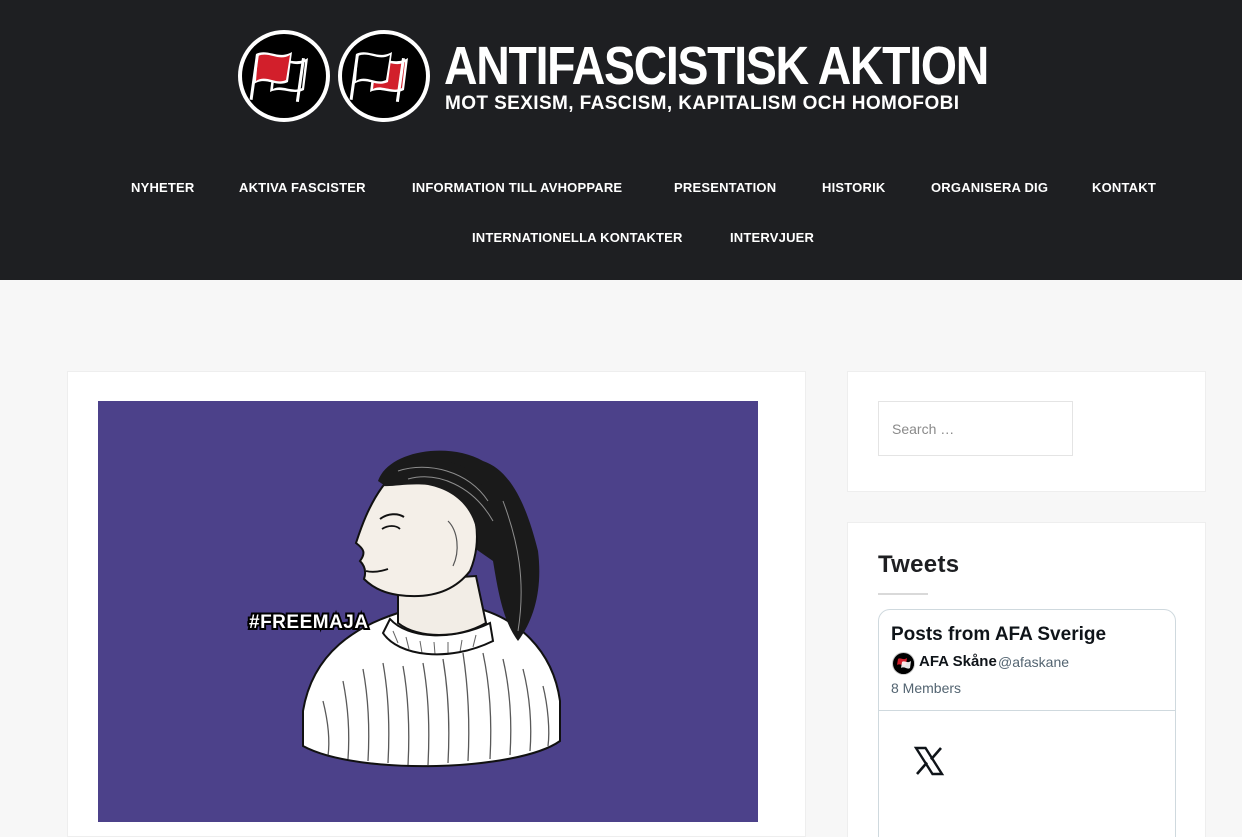  What do you see at coordinates (384, 76) in the screenshot?
I see `black-red-flag-icon` at bounding box center [384, 76].